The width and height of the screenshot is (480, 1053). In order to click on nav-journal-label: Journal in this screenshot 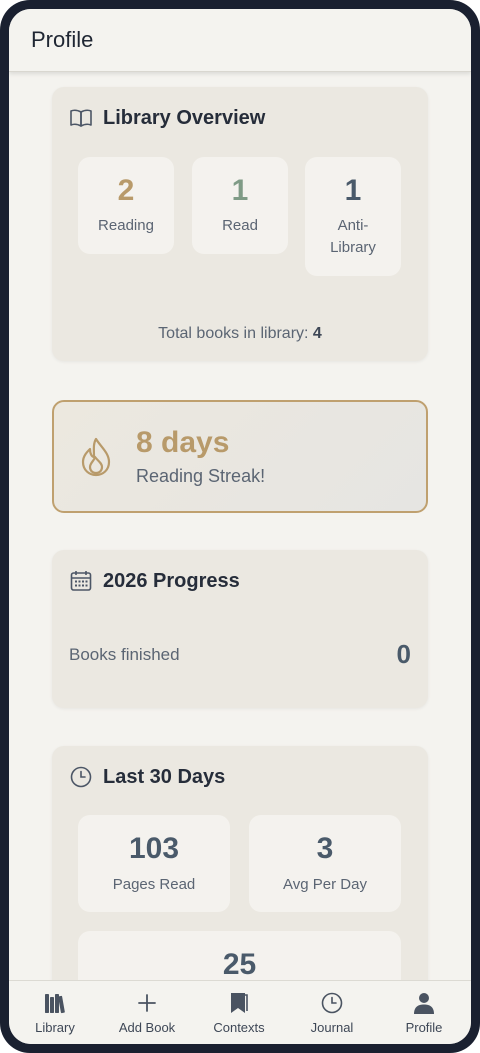, I will do `click(332, 1027)`.